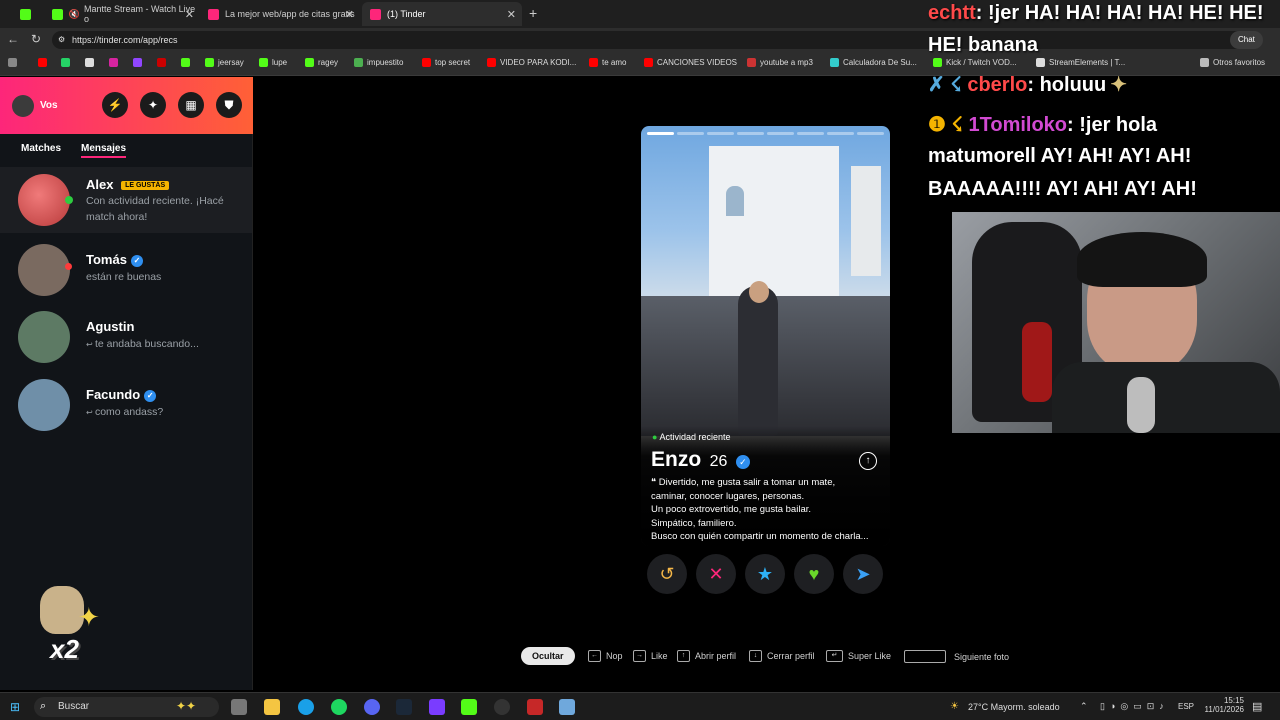 This screenshot has width=1280, height=720. What do you see at coordinates (1186, 706) in the screenshot?
I see `language-indicator: ESP` at bounding box center [1186, 706].